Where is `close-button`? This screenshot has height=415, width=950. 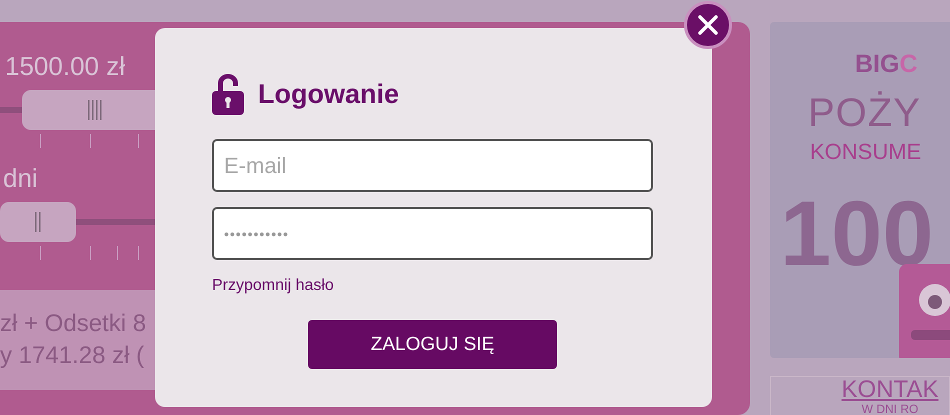
close-button is located at coordinates (708, 25).